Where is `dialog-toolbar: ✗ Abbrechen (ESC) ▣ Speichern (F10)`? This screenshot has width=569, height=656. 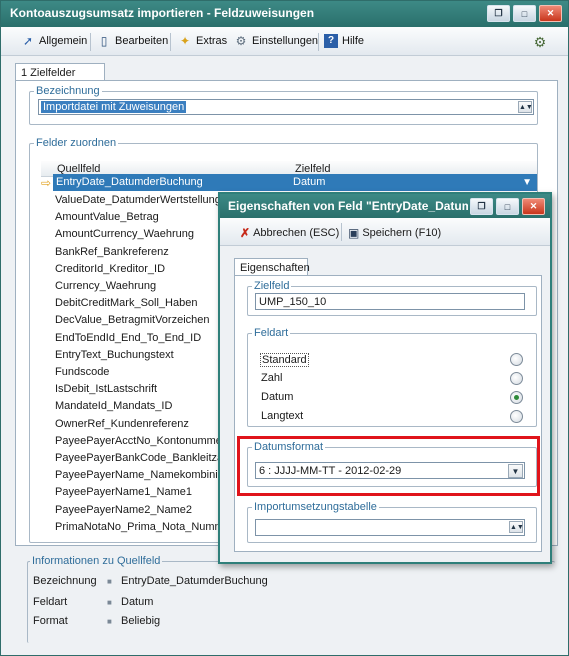 dialog-toolbar: ✗ Abbrechen (ESC) ▣ Speichern (F10) is located at coordinates (385, 232).